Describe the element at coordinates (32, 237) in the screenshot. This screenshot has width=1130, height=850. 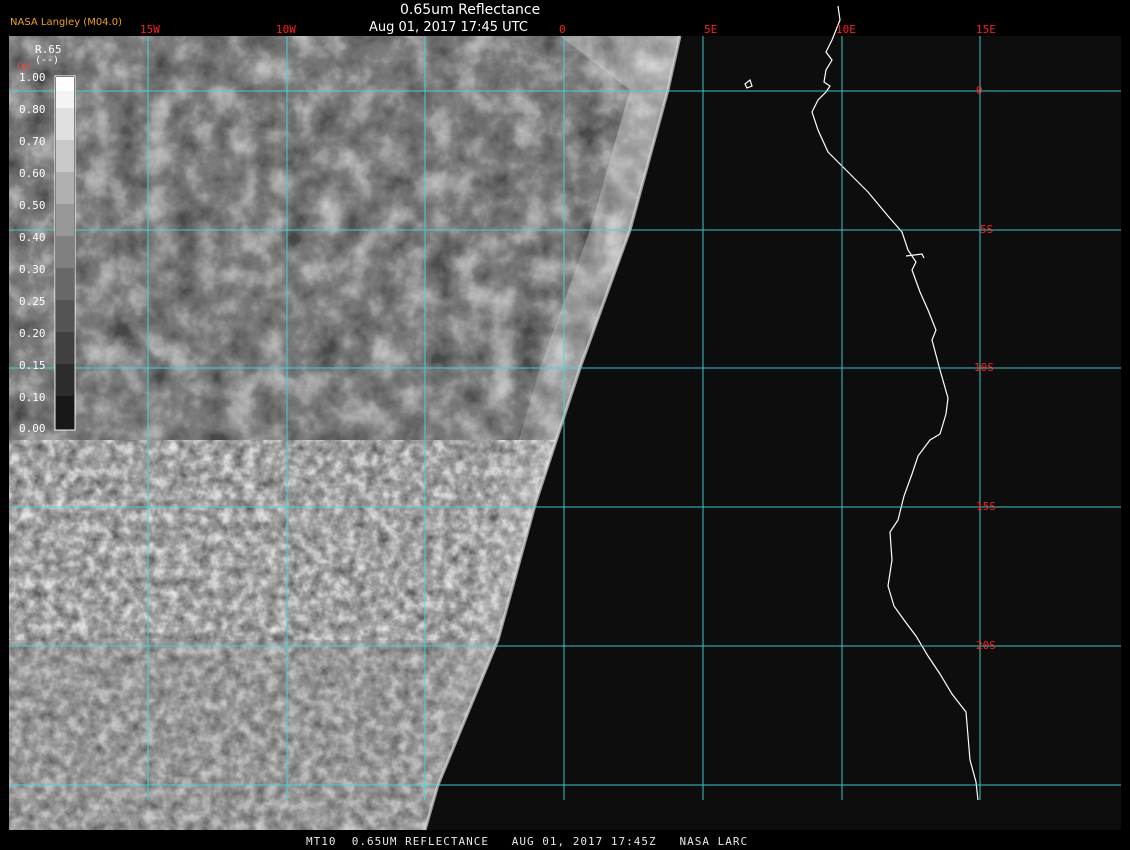
I see `legend-tick: 0.40` at that location.